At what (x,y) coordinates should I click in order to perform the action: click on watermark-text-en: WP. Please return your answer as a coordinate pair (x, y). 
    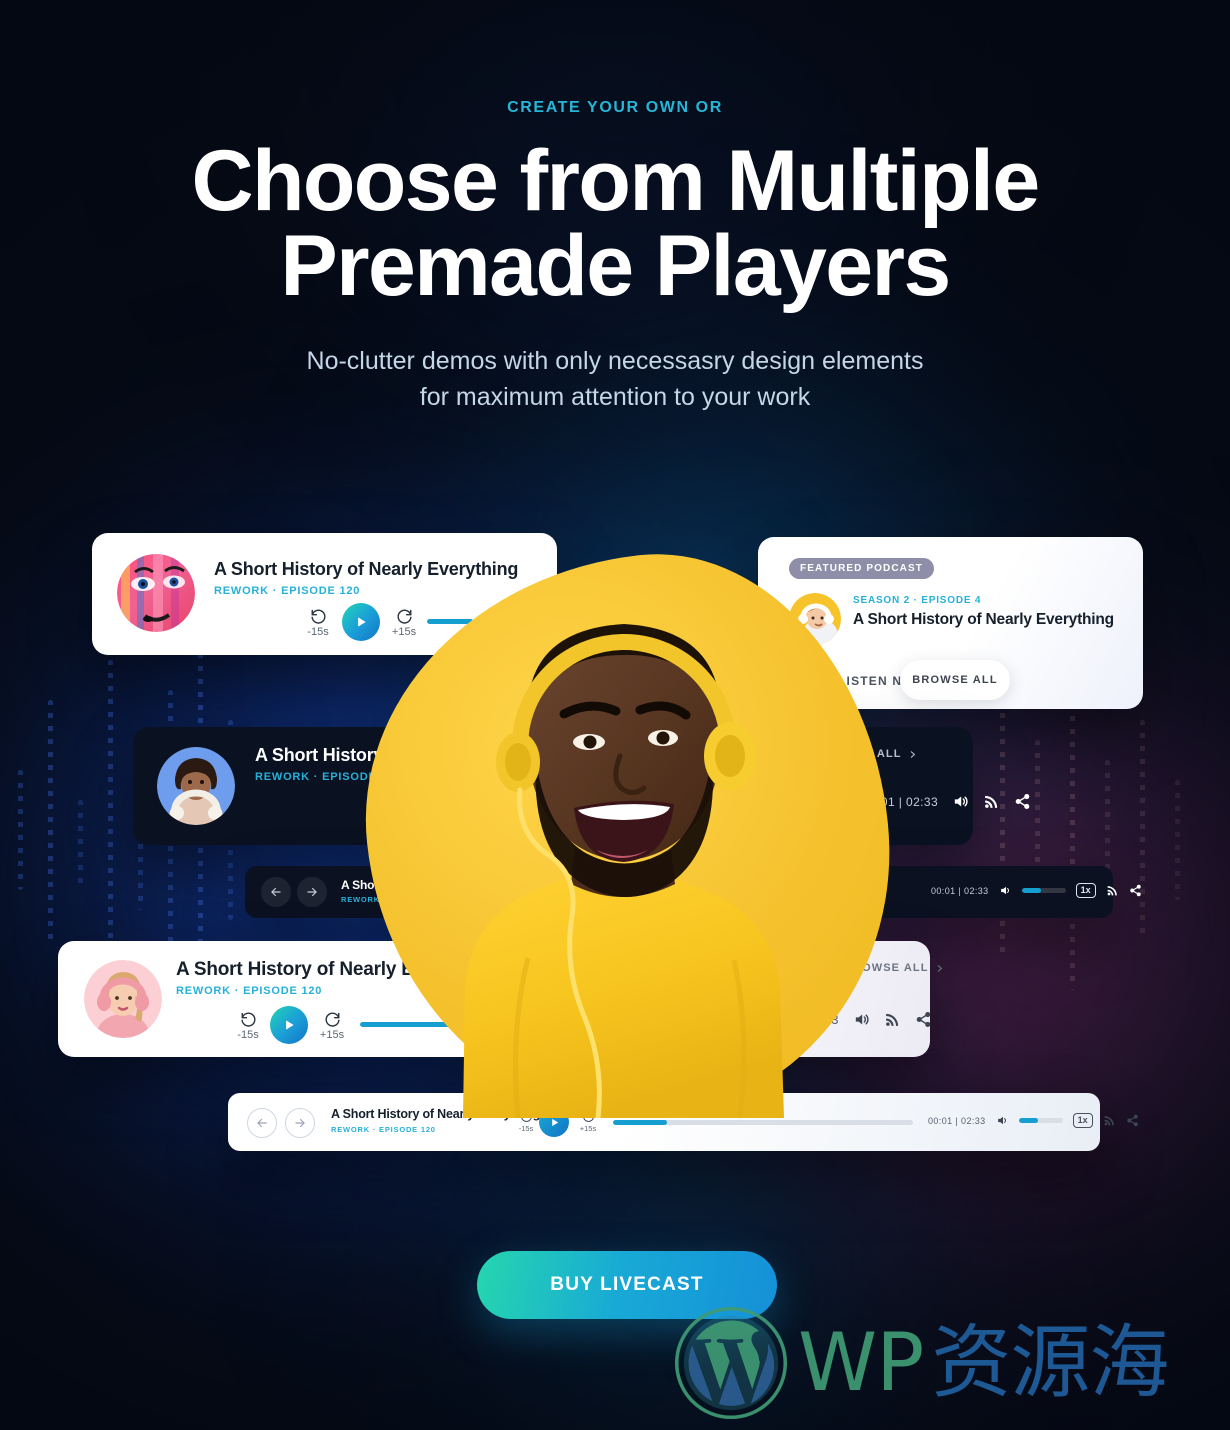
    Looking at the image, I should click on (861, 1362).